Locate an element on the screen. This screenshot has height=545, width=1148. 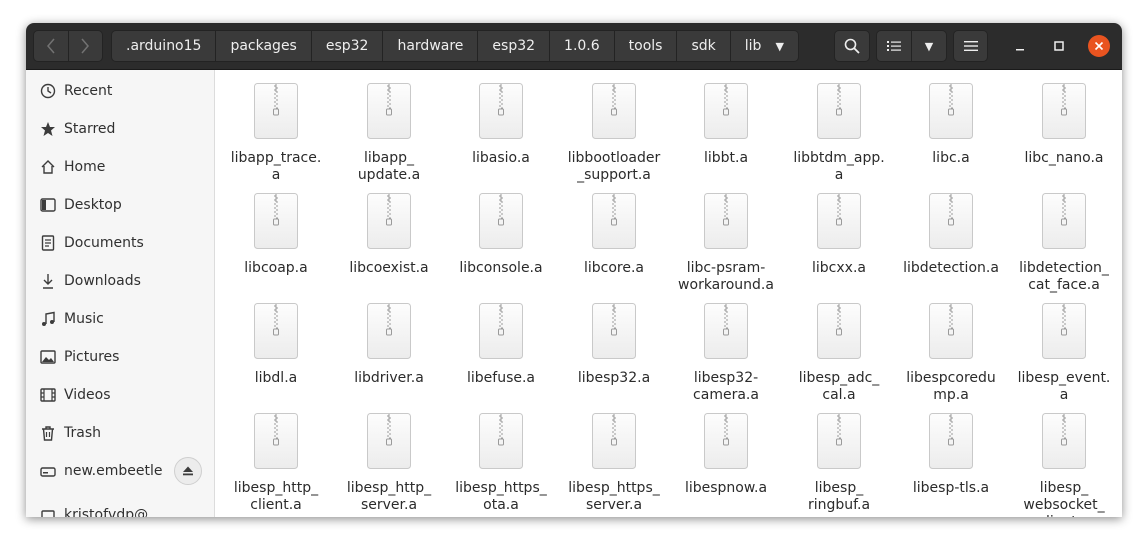
file-item: libbt.a is located at coordinates (726, 124).